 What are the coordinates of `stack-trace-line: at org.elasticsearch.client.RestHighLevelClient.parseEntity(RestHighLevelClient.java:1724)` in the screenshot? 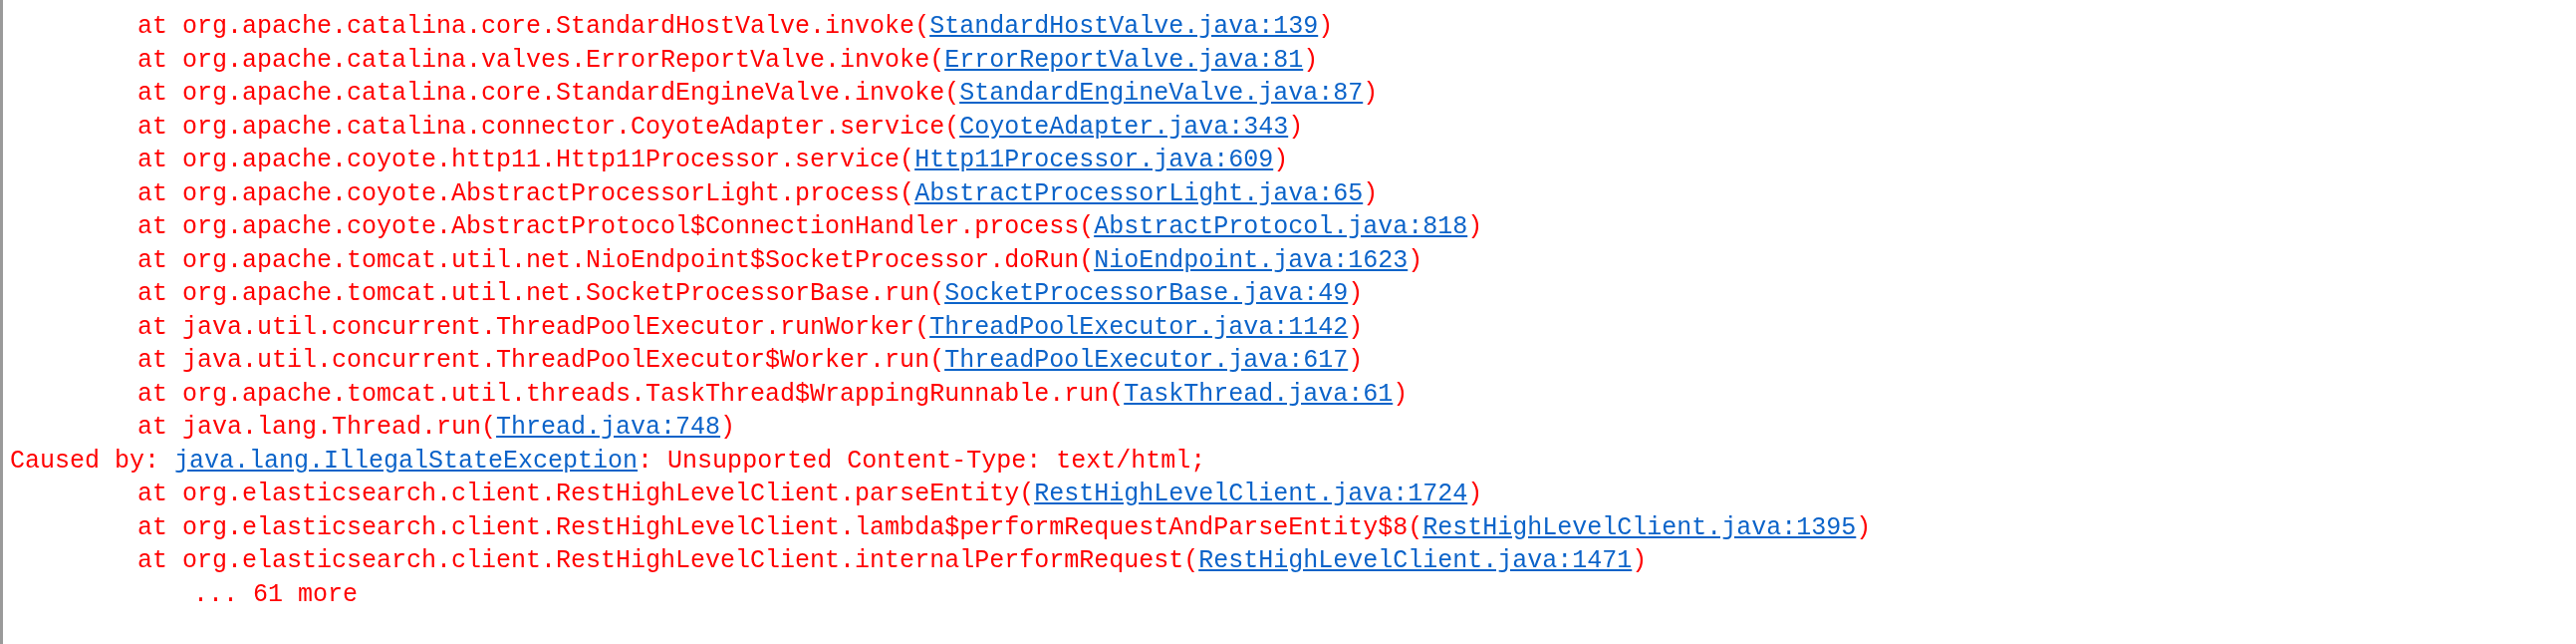 It's located at (809, 494).